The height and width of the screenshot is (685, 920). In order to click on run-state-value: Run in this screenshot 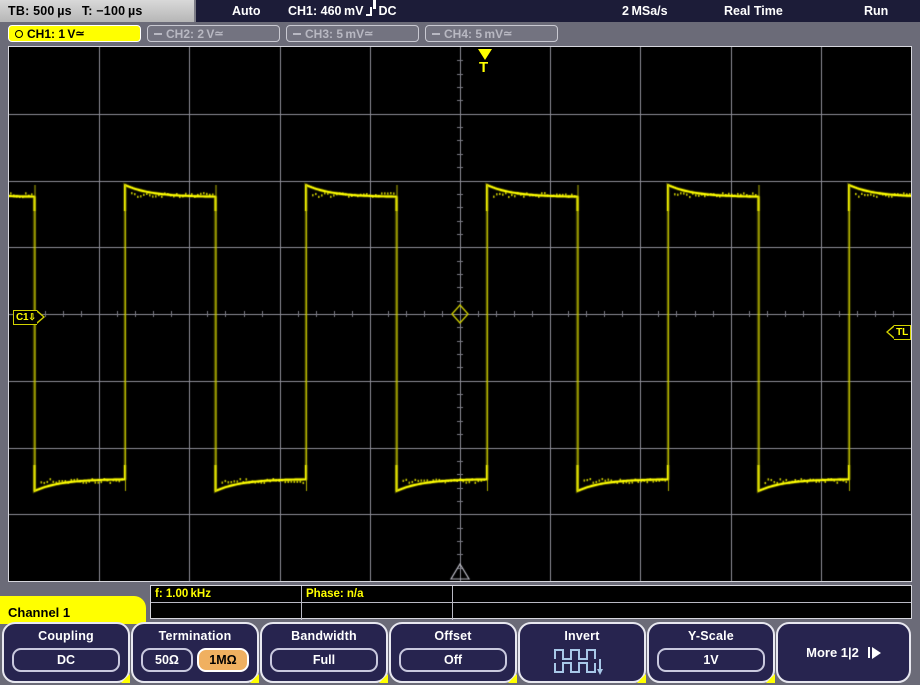, I will do `click(876, 11)`.